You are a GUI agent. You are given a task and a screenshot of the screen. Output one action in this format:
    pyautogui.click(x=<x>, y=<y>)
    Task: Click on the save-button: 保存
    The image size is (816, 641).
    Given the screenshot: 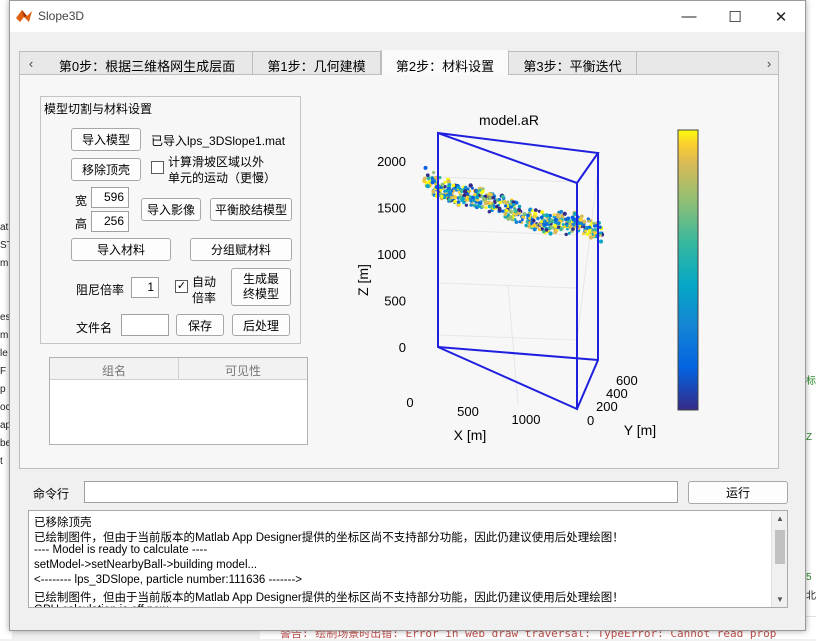 What is the action you would take?
    pyautogui.click(x=200, y=325)
    